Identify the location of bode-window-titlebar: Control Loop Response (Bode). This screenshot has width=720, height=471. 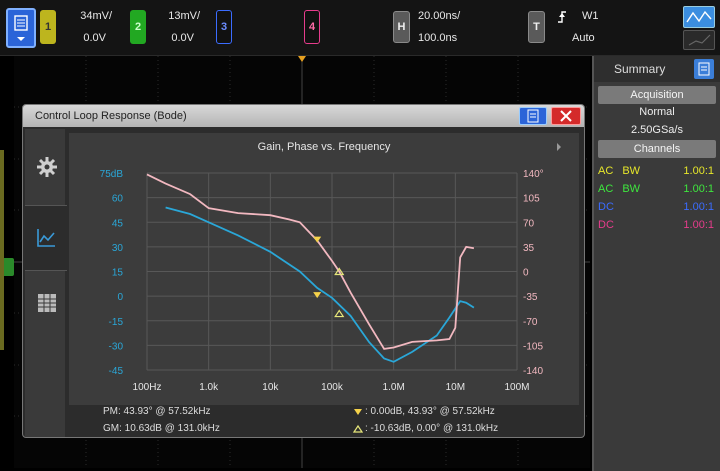
(303, 116).